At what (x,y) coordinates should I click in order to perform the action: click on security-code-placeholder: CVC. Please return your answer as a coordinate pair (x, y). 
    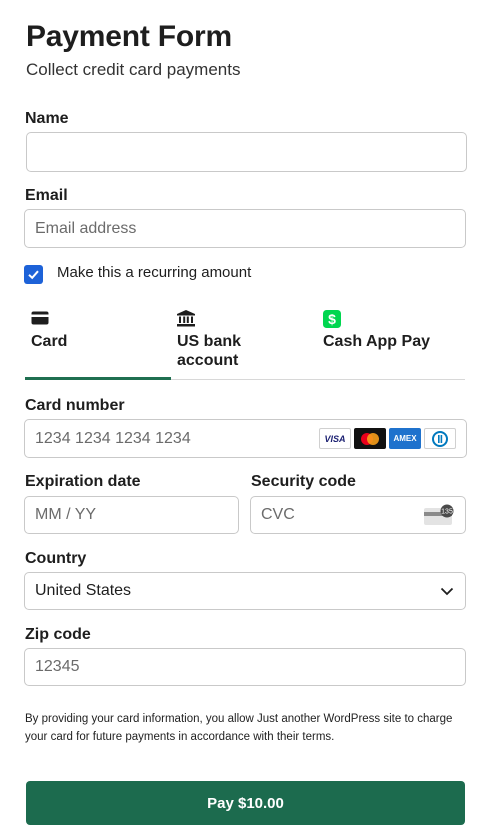
    Looking at the image, I should click on (278, 514).